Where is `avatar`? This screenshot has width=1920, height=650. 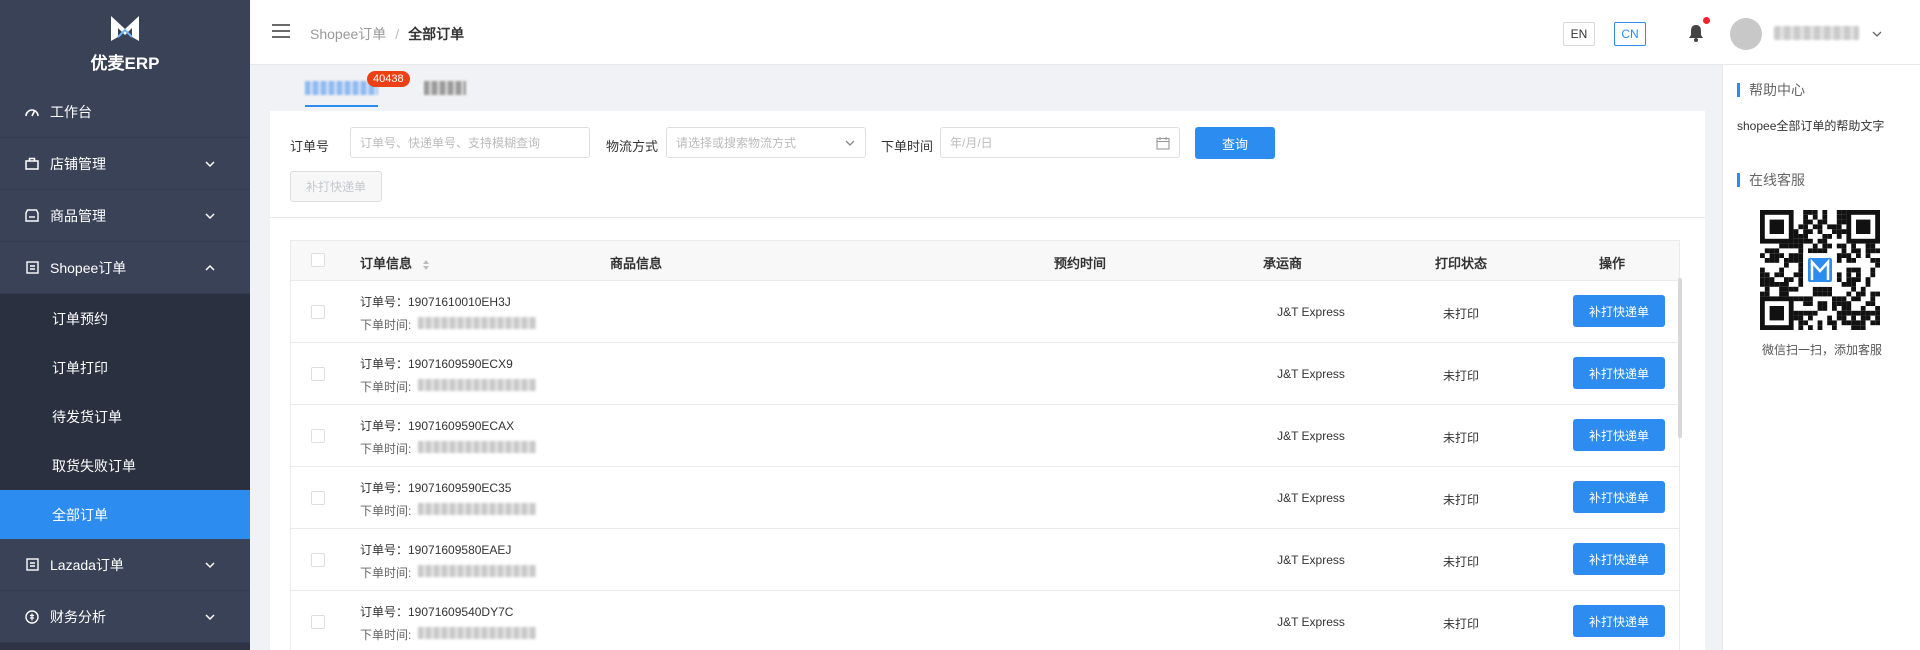 avatar is located at coordinates (1746, 34).